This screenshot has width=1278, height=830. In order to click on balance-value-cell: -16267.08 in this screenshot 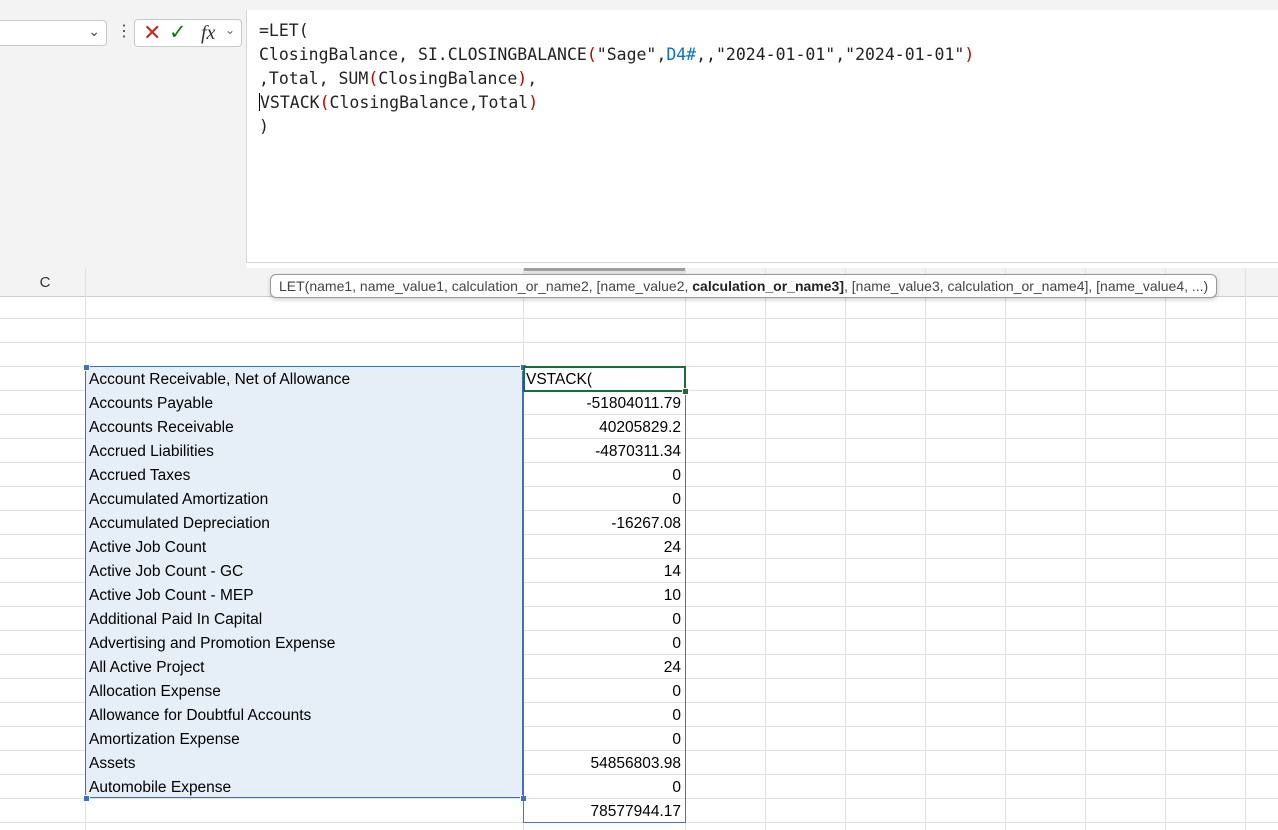, I will do `click(602, 523)`.